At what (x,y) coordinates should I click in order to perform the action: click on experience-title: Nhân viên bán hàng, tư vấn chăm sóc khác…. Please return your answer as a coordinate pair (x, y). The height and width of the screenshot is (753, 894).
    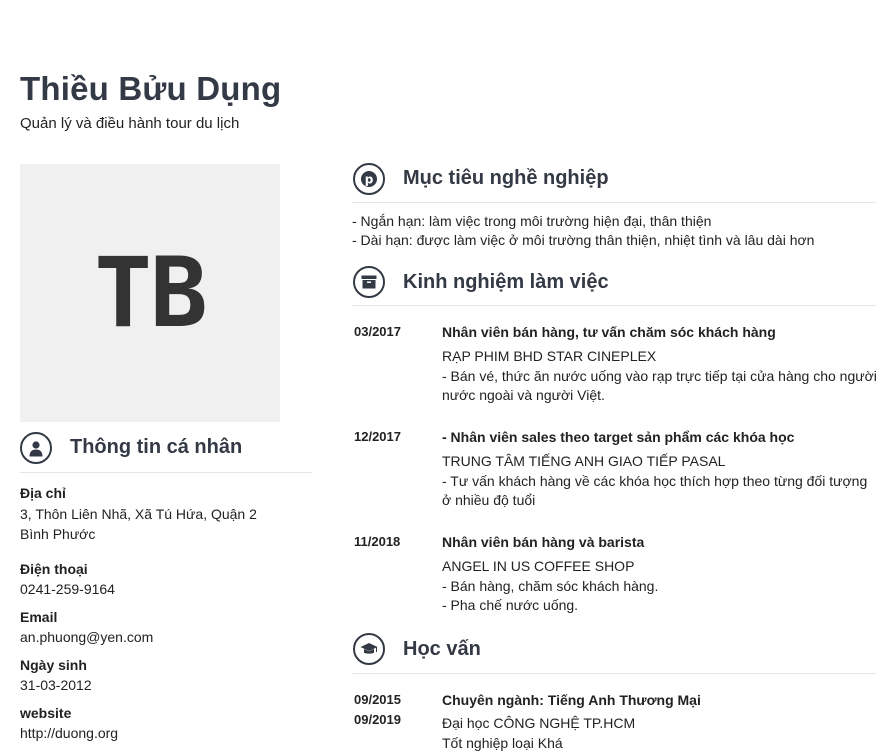
    Looking at the image, I should click on (609, 332).